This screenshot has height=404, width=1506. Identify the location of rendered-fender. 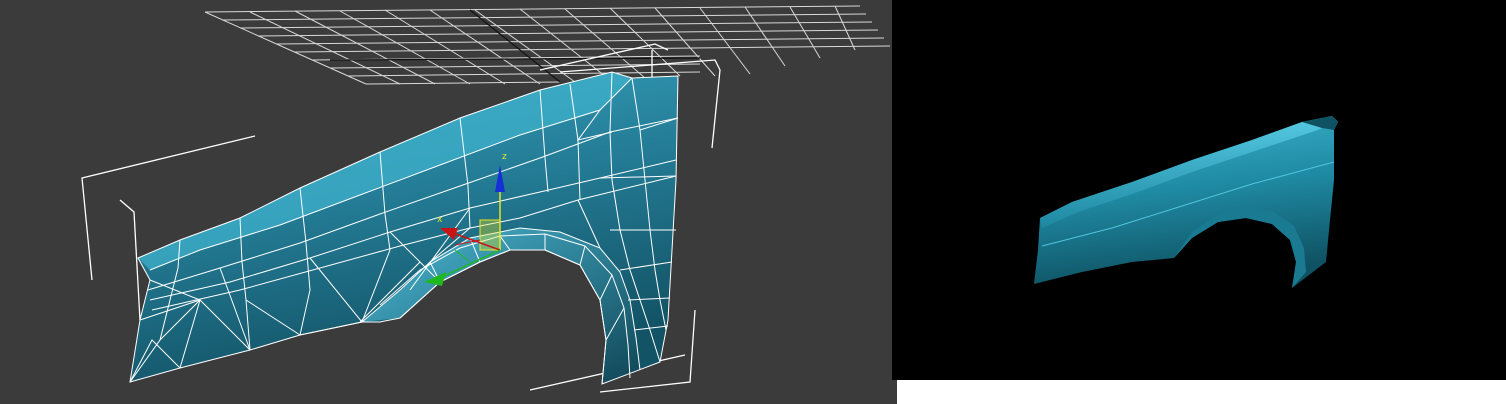
(1186, 202).